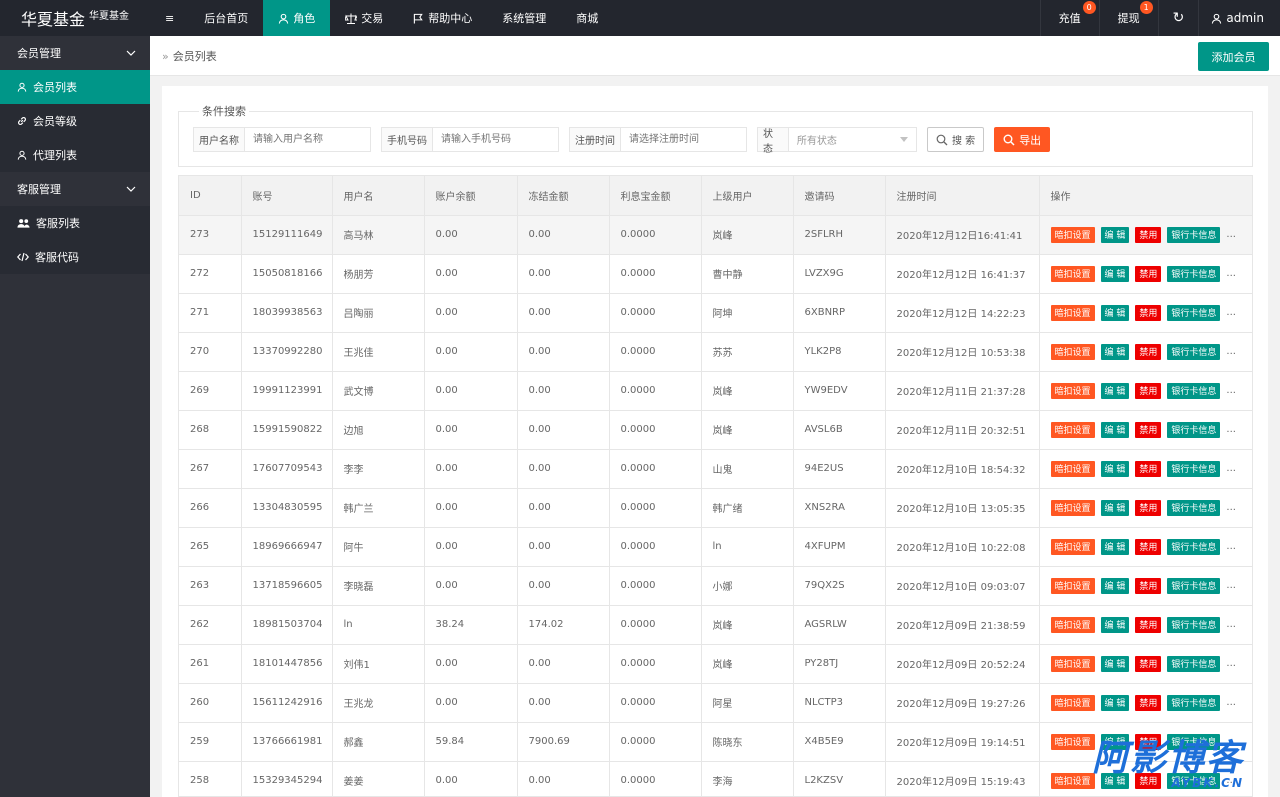  What do you see at coordinates (839, 196) in the screenshot?
I see `header-invite-code: 邀请码` at bounding box center [839, 196].